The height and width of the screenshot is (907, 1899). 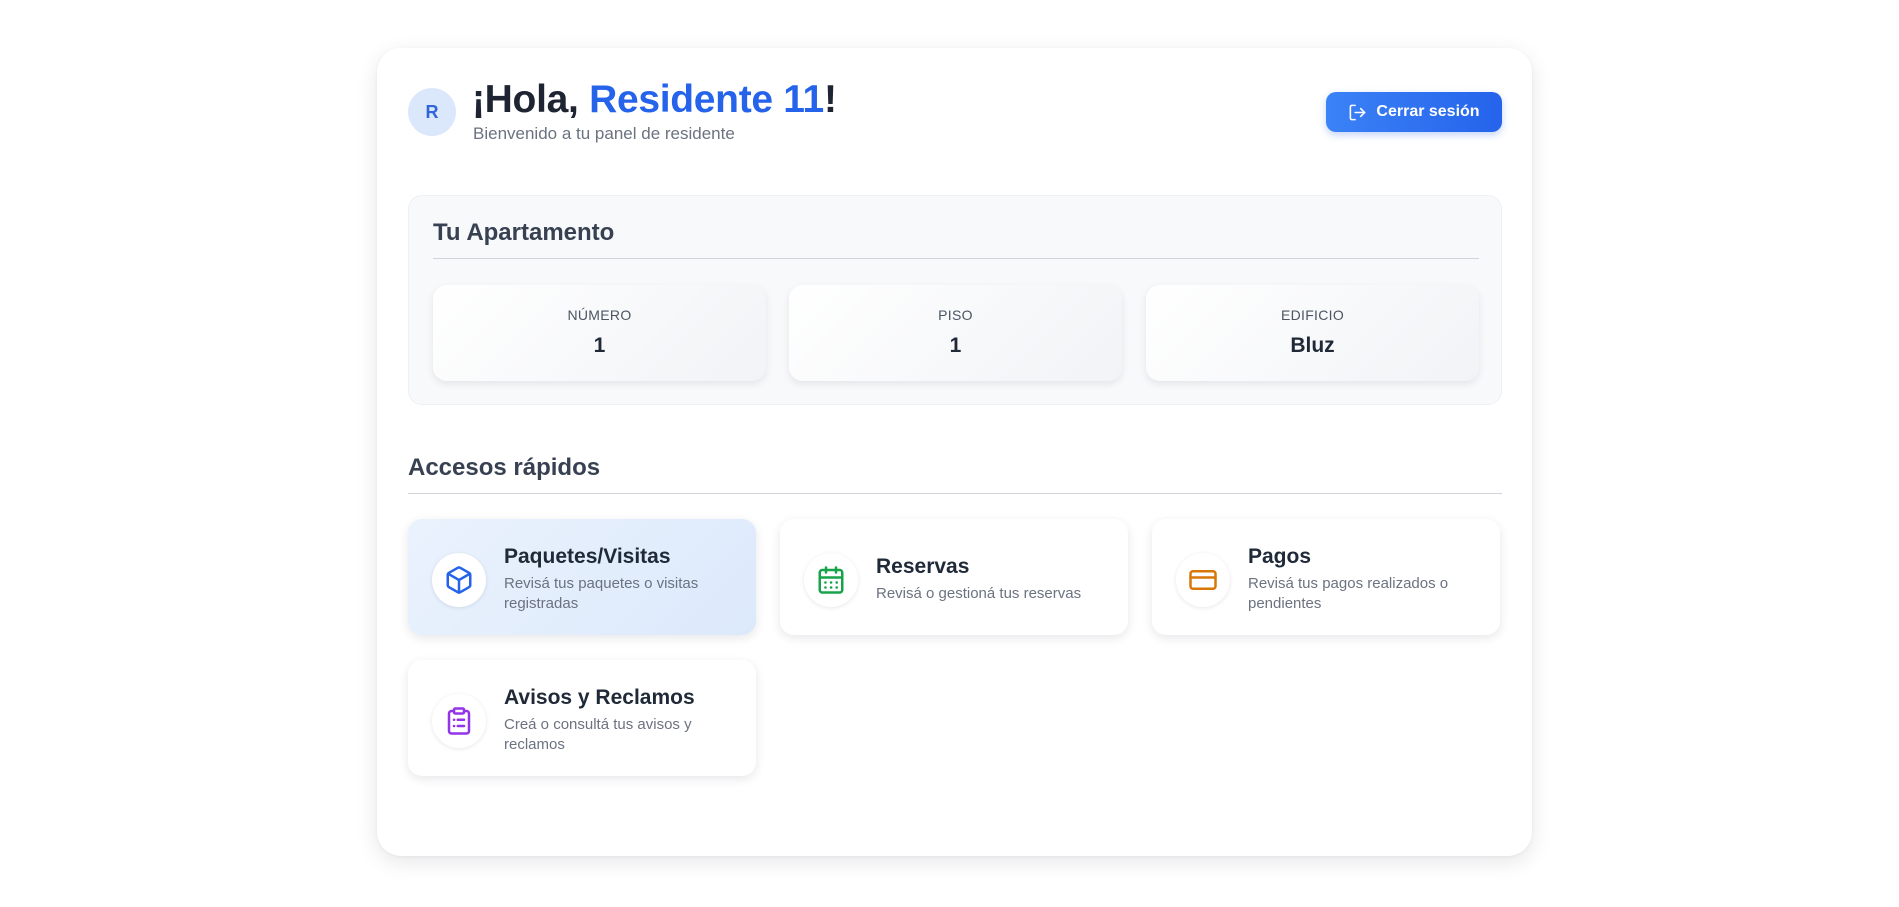 What do you see at coordinates (599, 315) in the screenshot?
I see `stat-label: NÚMERO` at bounding box center [599, 315].